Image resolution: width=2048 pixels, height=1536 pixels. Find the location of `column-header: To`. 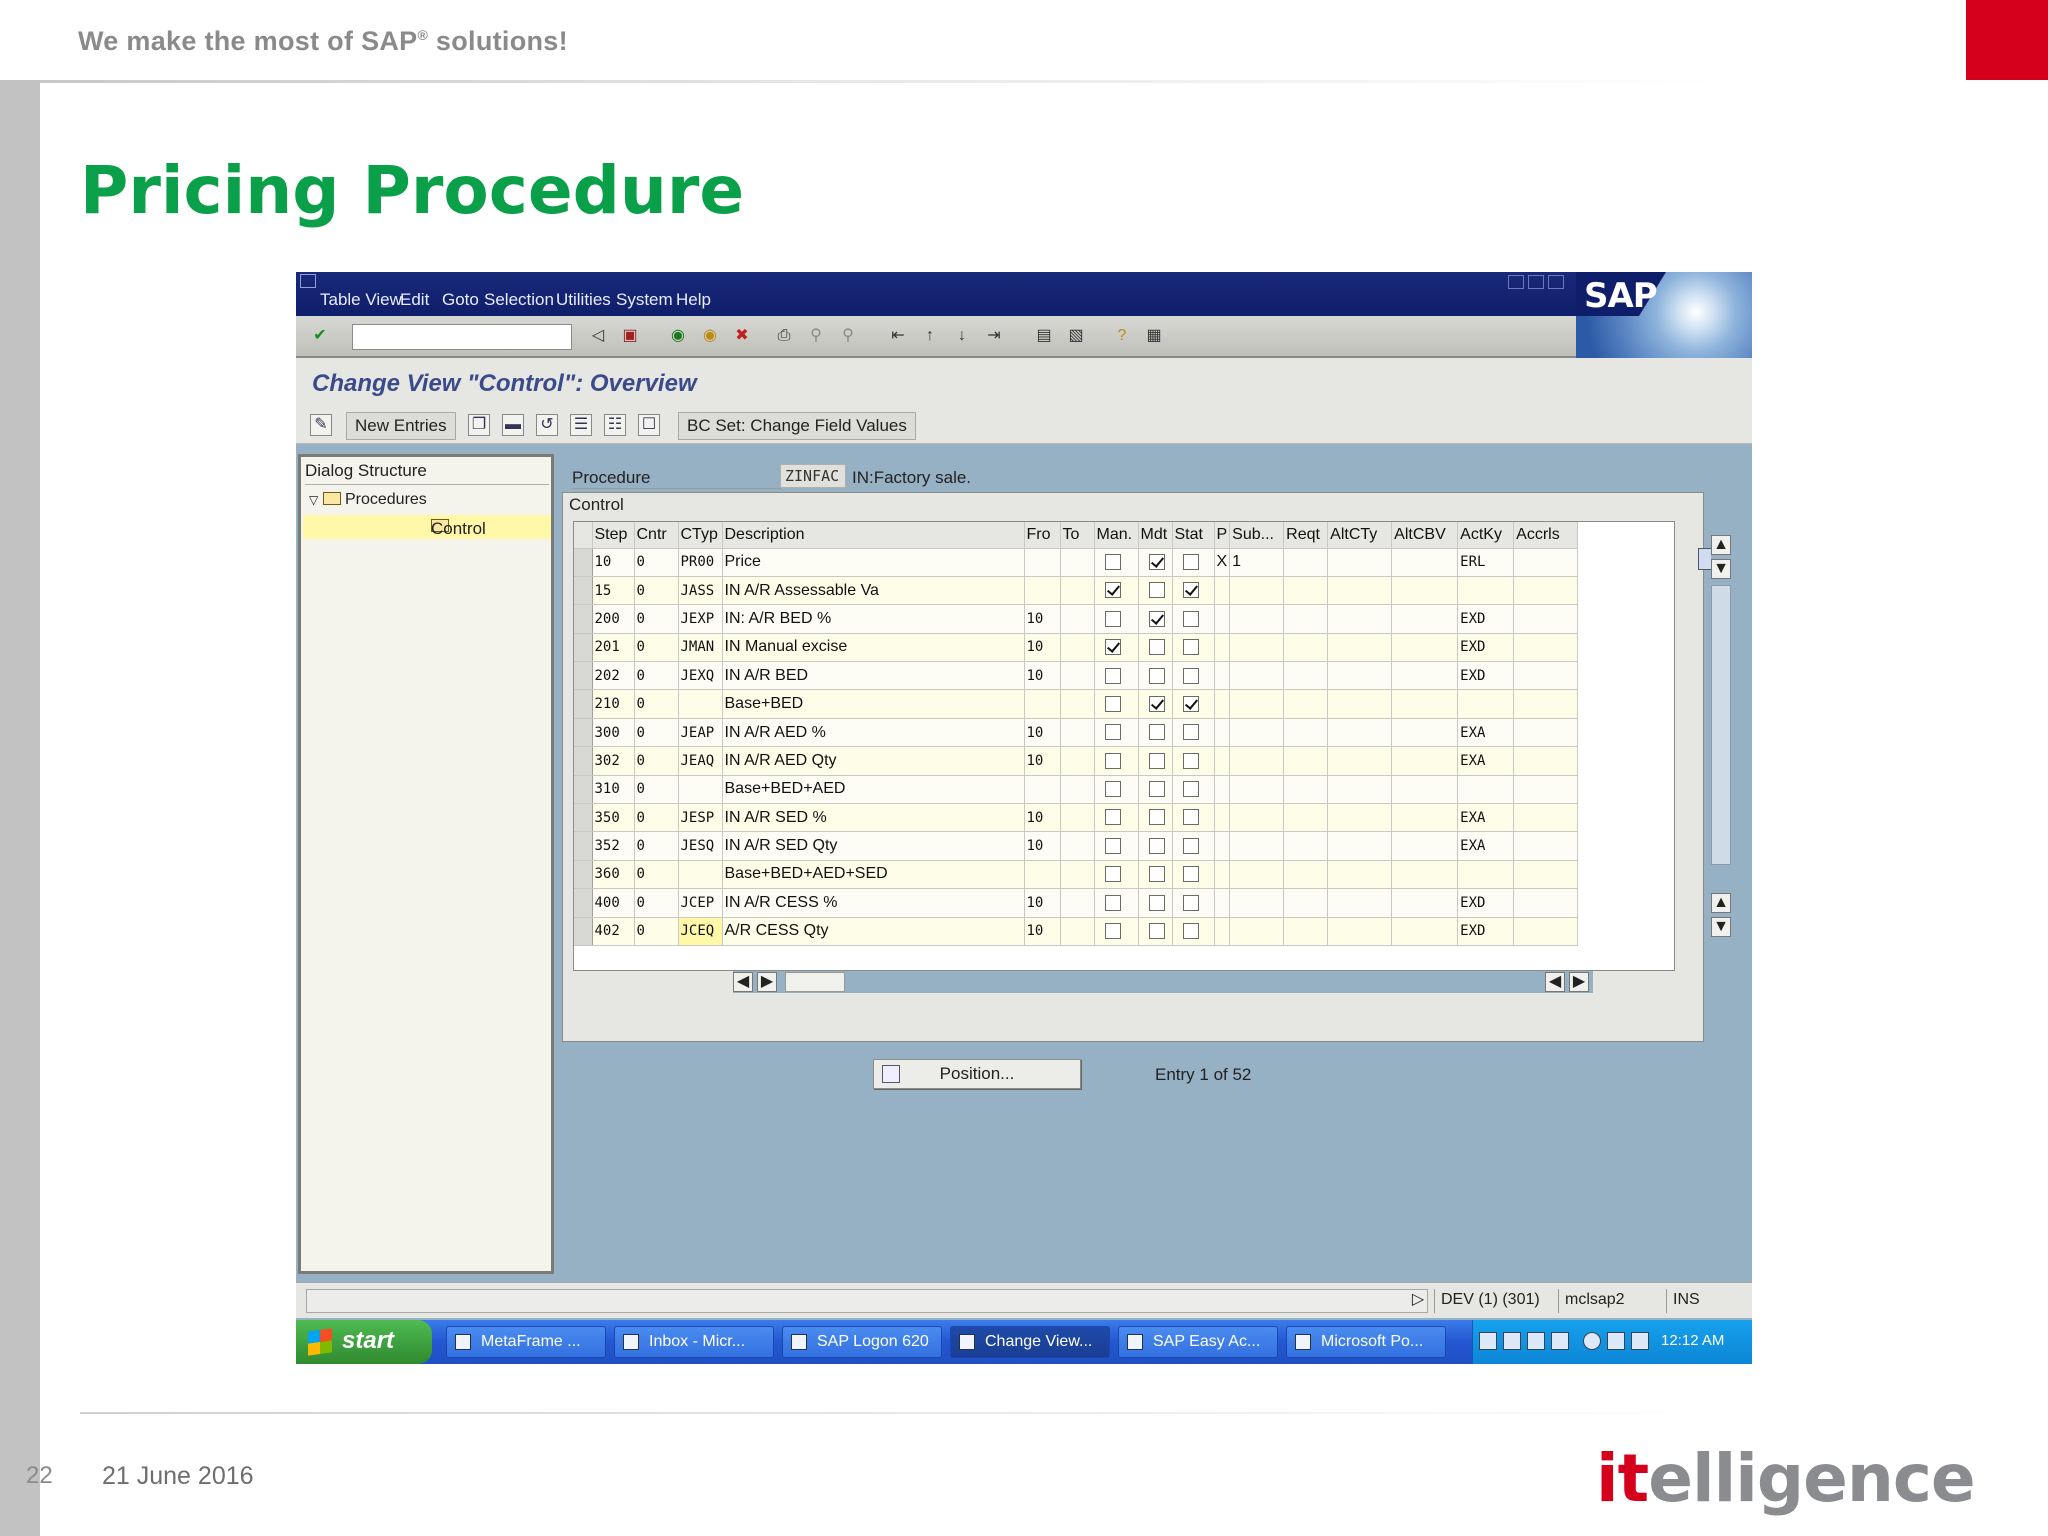

column-header: To is located at coordinates (1077, 535).